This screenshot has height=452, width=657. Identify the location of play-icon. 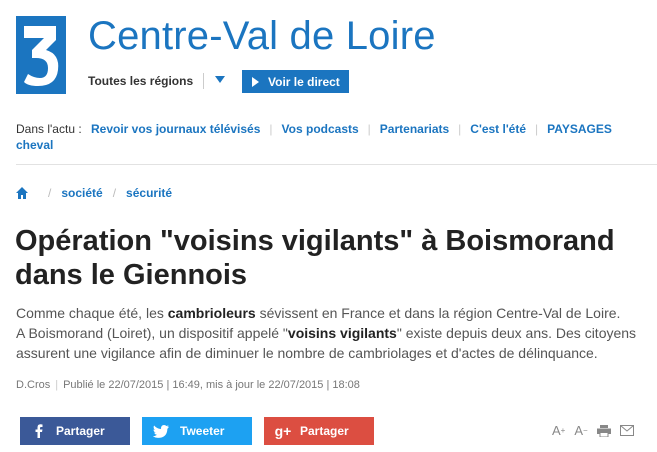
(255, 81).